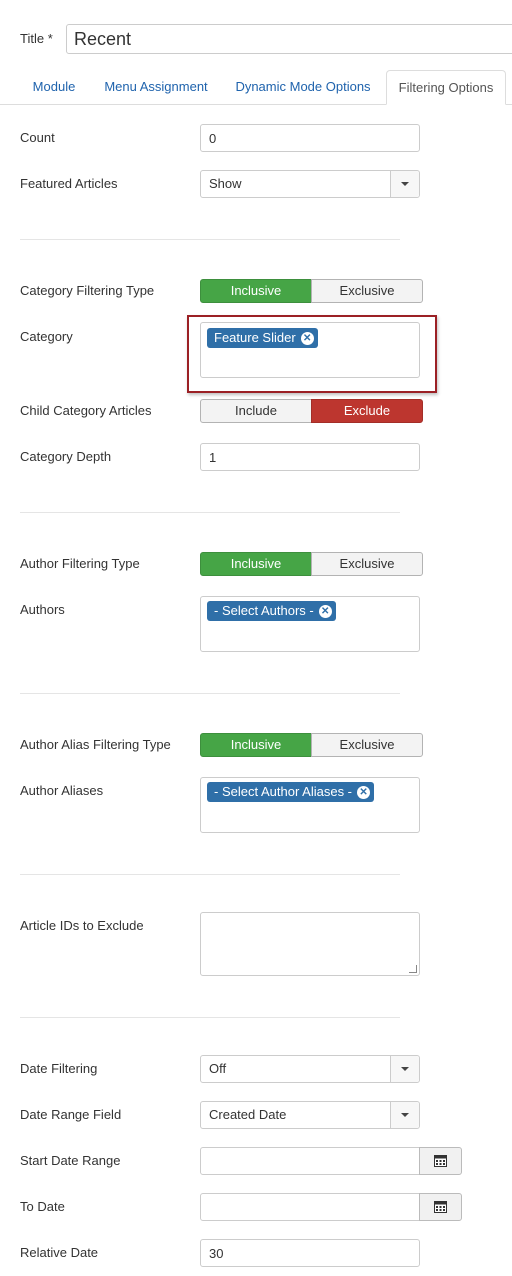 Image resolution: width=512 pixels, height=1276 pixels. I want to click on tab-menu-assignment: Menu Assignment, so click(156, 87).